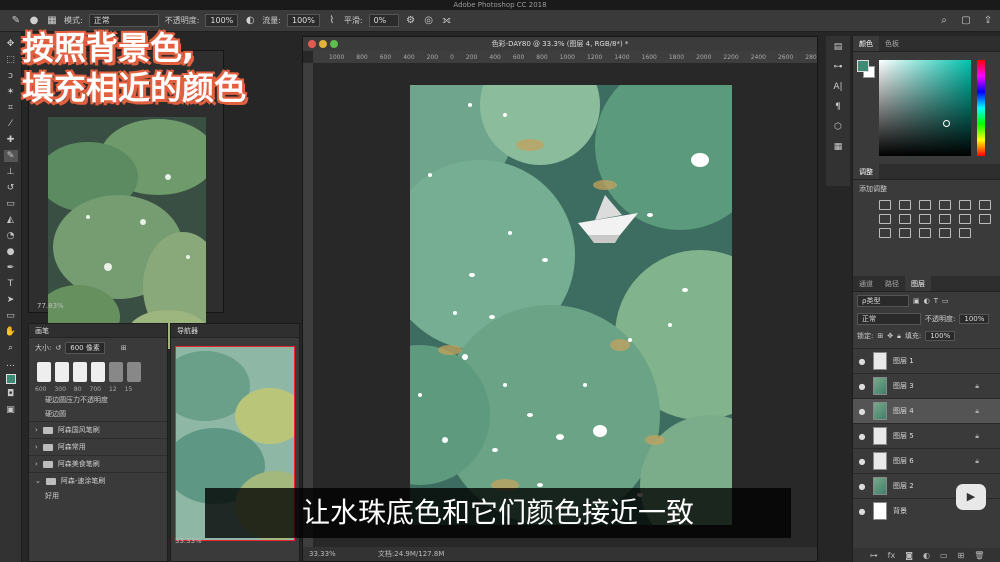 This screenshot has width=1000, height=562. I want to click on layer-row: ● 图层 3 🔒︎, so click(926, 385).